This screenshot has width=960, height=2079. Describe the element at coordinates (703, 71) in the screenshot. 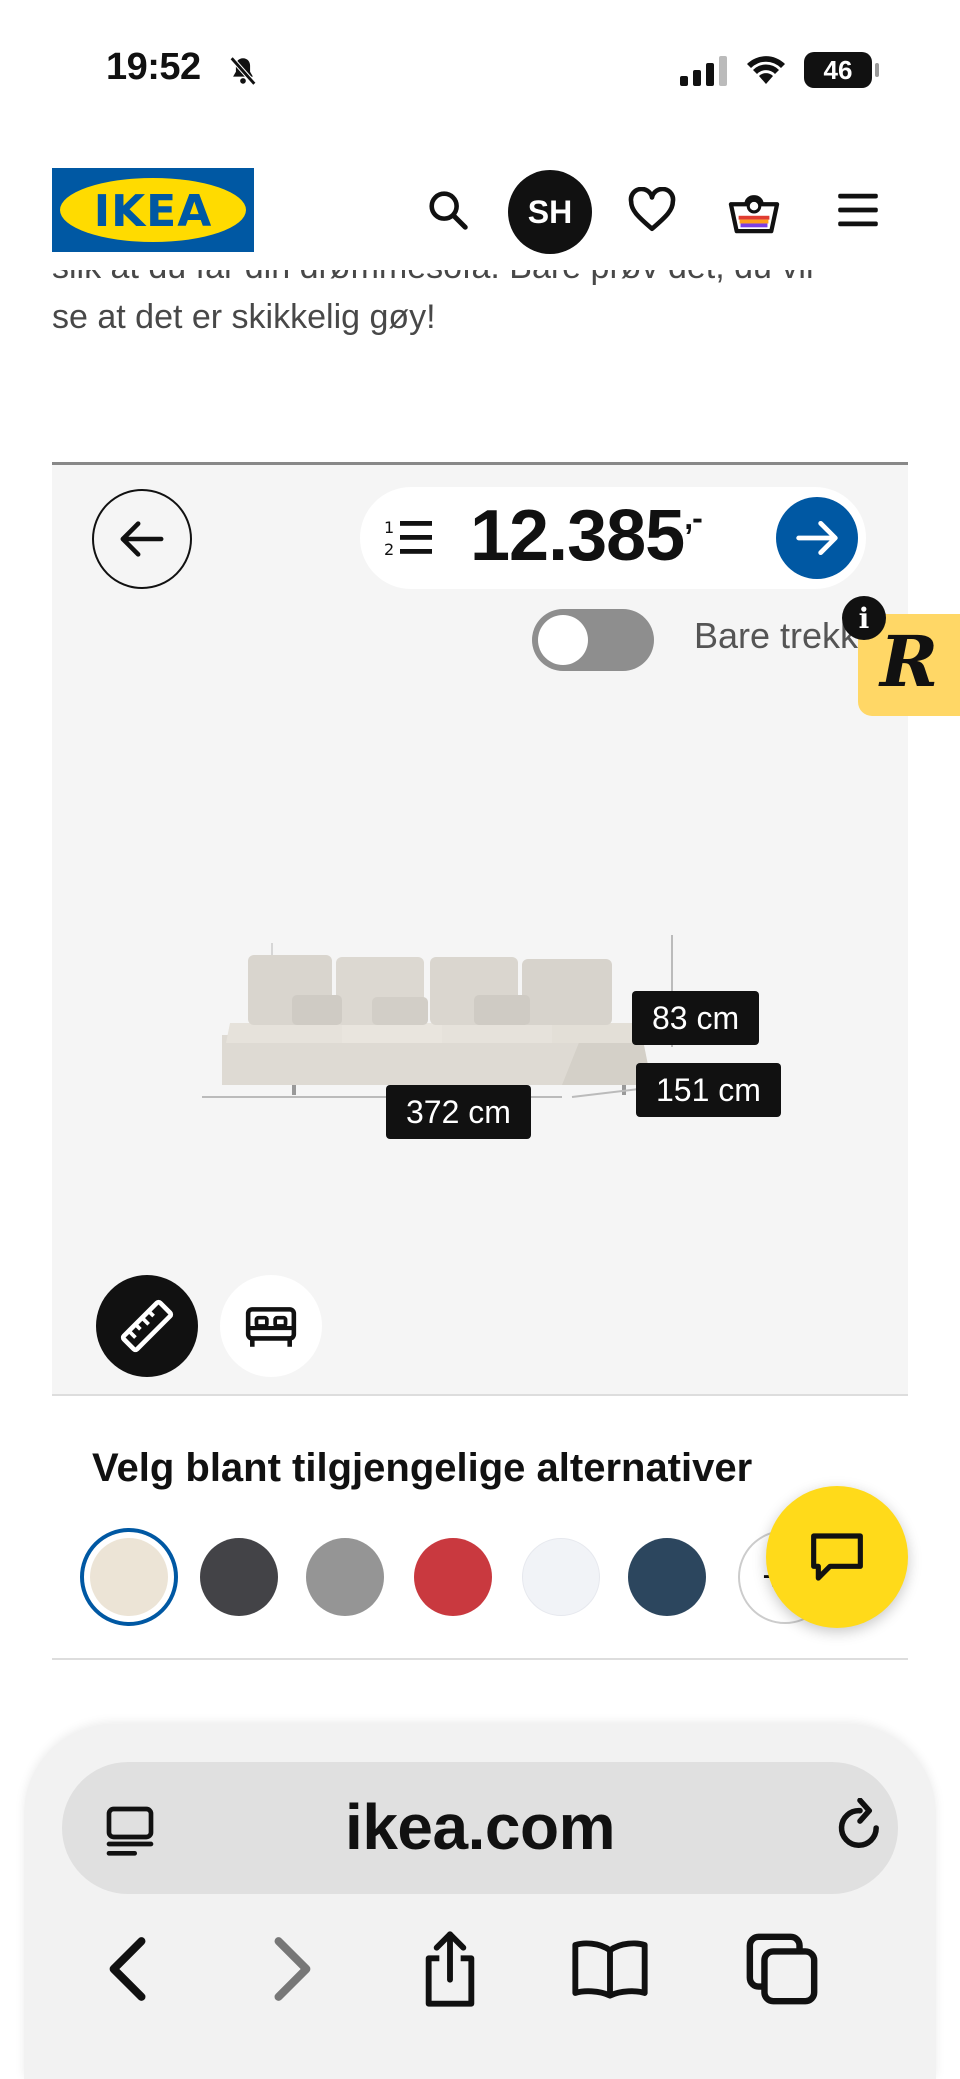

I see `cellular-signal-icon` at that location.